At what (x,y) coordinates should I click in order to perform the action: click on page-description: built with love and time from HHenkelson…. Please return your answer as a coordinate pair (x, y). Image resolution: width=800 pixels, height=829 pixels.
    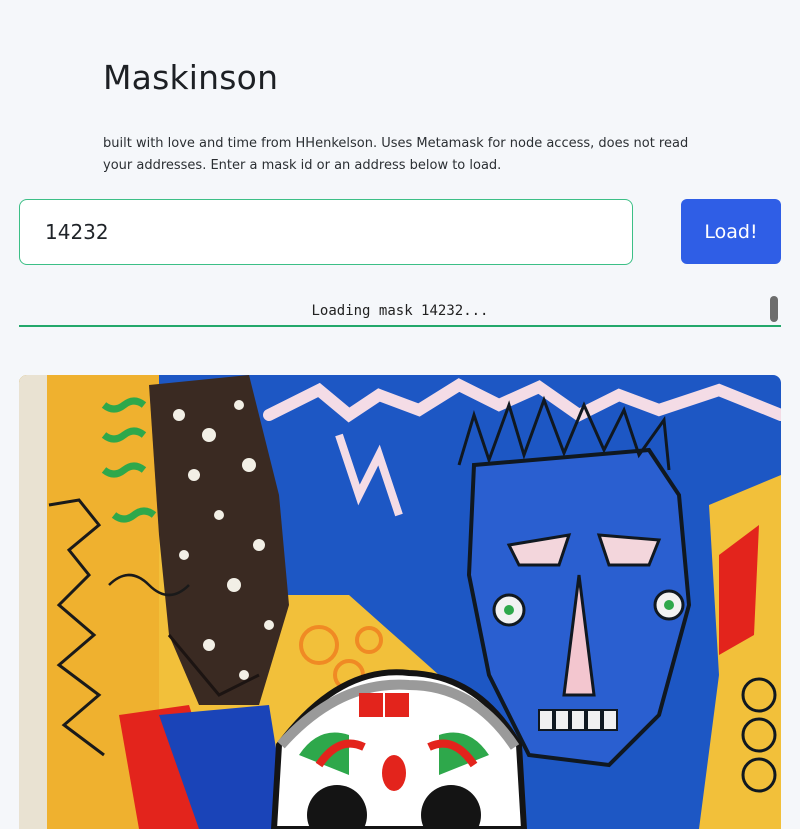
    Looking at the image, I should click on (396, 154).